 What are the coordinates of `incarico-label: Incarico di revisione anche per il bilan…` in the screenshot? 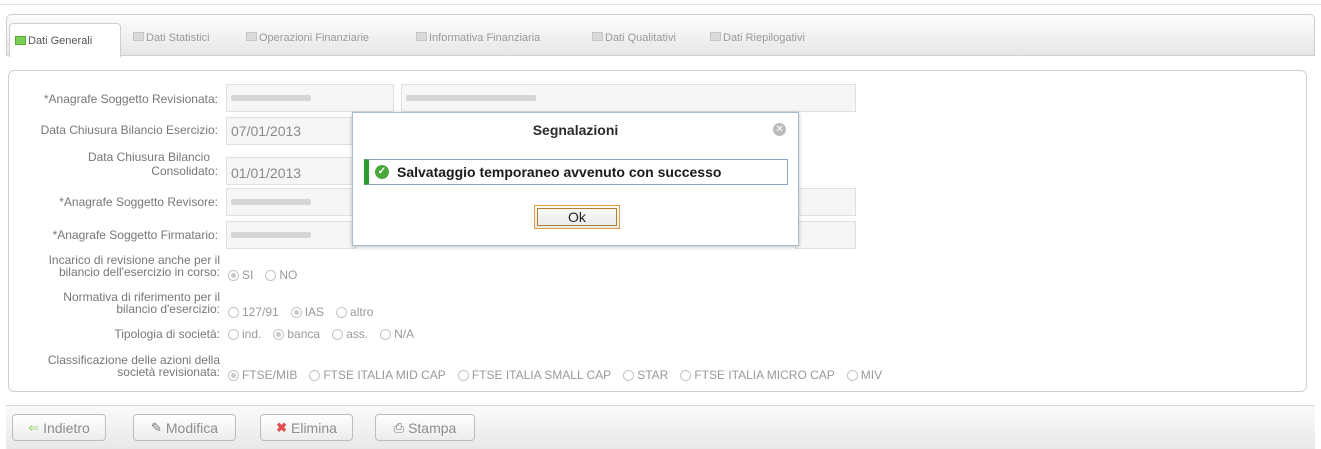 It's located at (134, 266).